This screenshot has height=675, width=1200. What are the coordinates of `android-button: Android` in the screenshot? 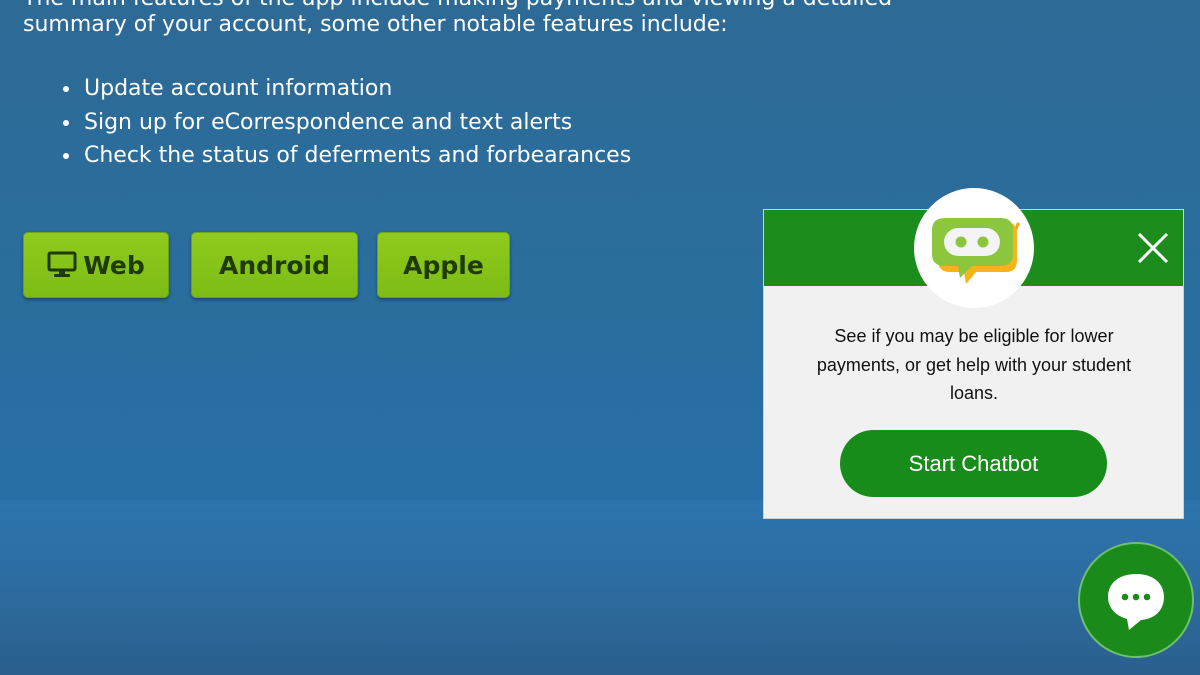 It's located at (274, 265).